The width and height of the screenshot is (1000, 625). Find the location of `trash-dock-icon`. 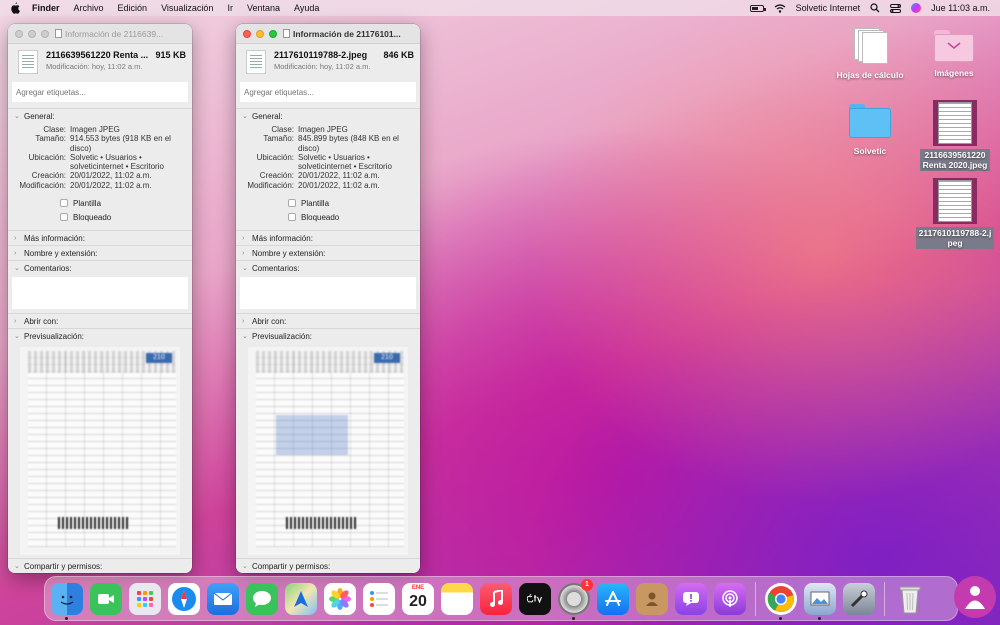

trash-dock-icon is located at coordinates (910, 599).